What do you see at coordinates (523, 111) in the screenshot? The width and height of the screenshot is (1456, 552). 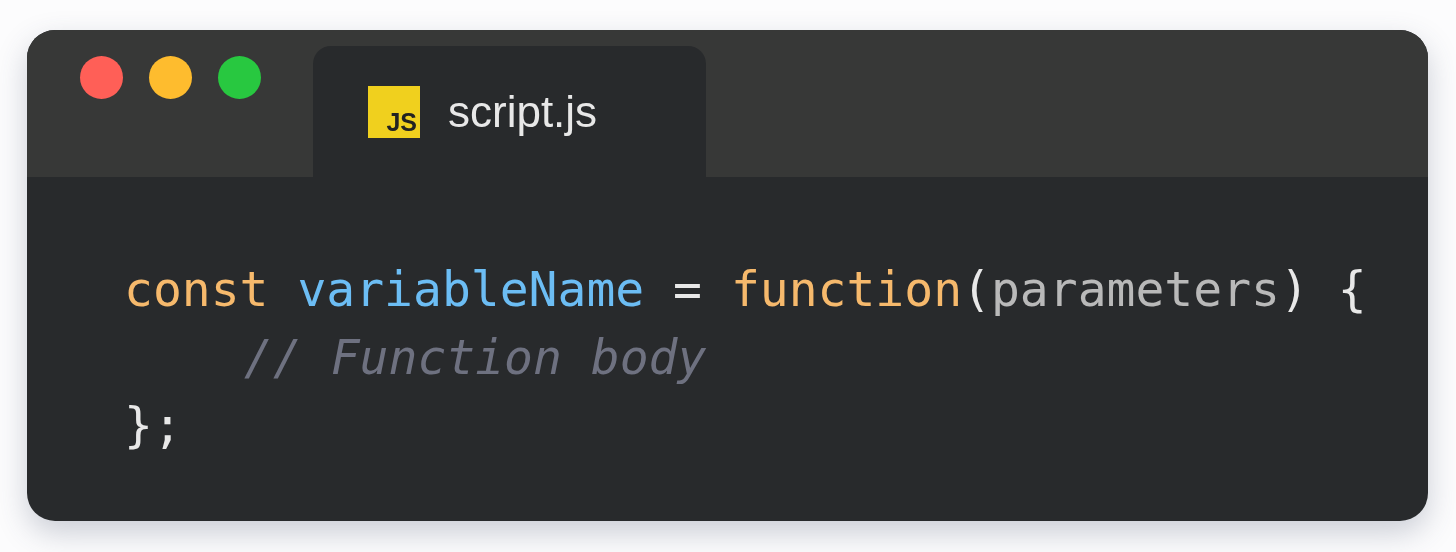 I see `tab-label: script.js` at bounding box center [523, 111].